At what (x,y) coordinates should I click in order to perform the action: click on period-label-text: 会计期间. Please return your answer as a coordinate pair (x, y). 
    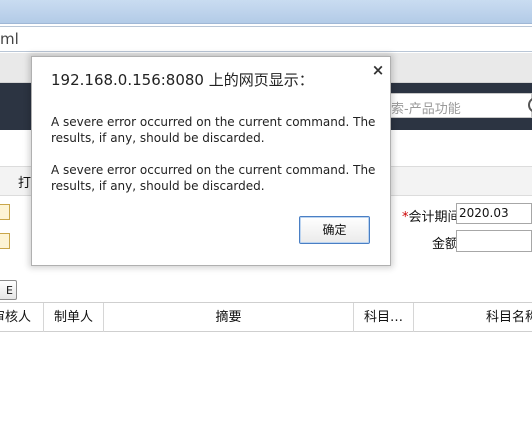
    Looking at the image, I should click on (434, 217).